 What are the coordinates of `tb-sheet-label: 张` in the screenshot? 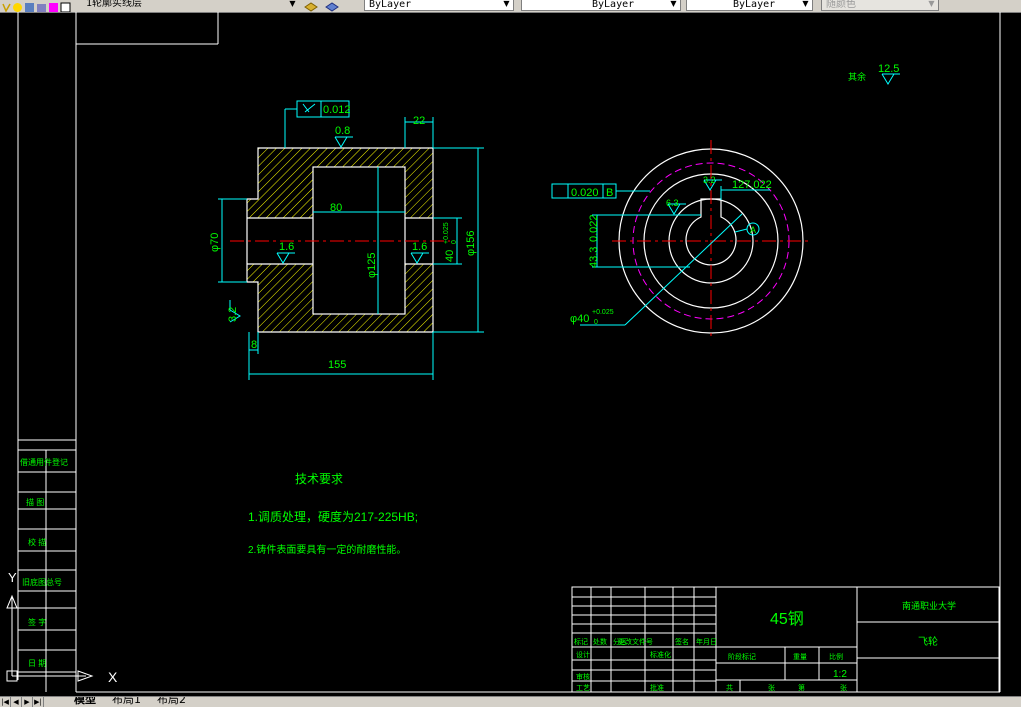 It's located at (771, 687).